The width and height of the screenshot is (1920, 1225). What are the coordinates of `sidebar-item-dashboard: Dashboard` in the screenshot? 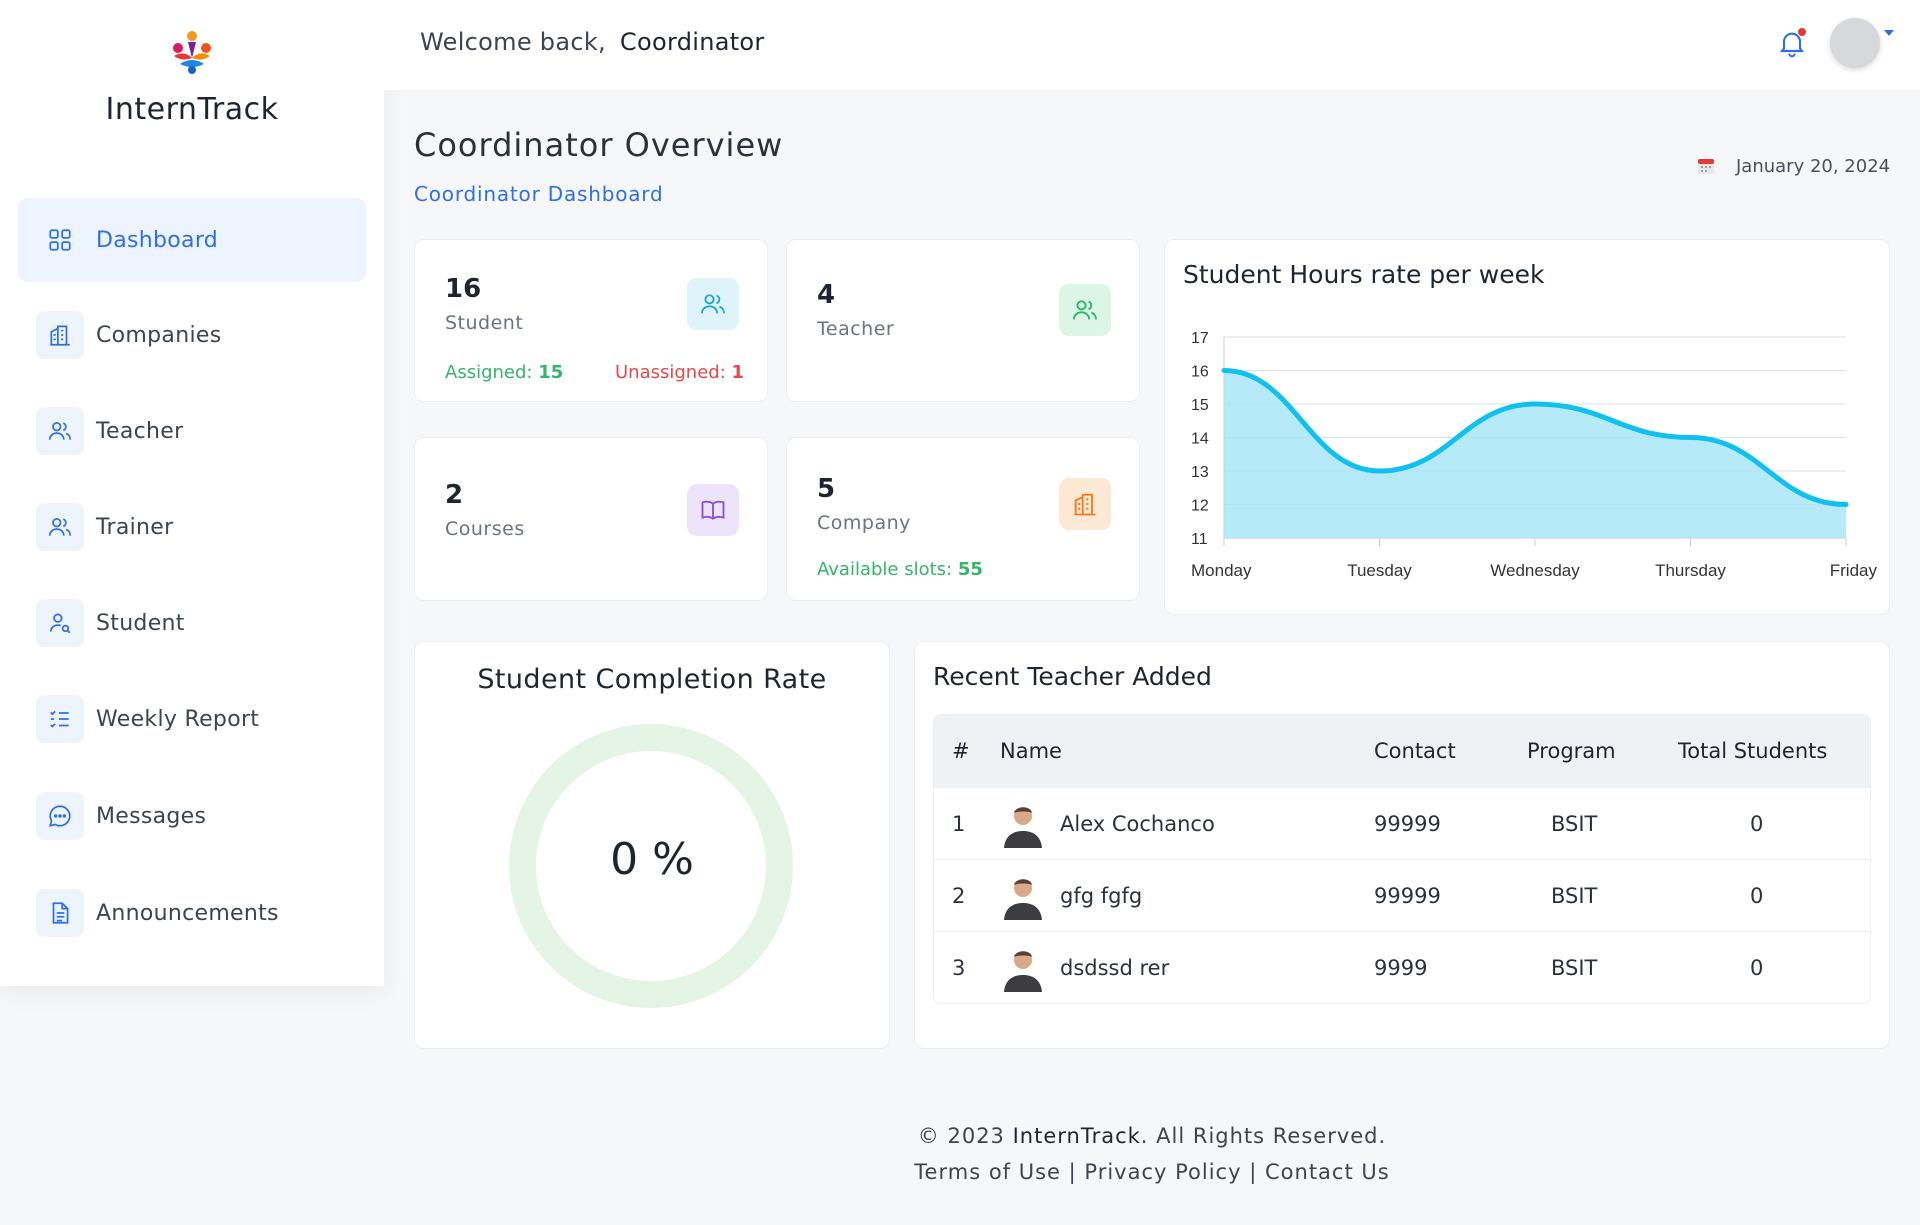 It's located at (192, 240).